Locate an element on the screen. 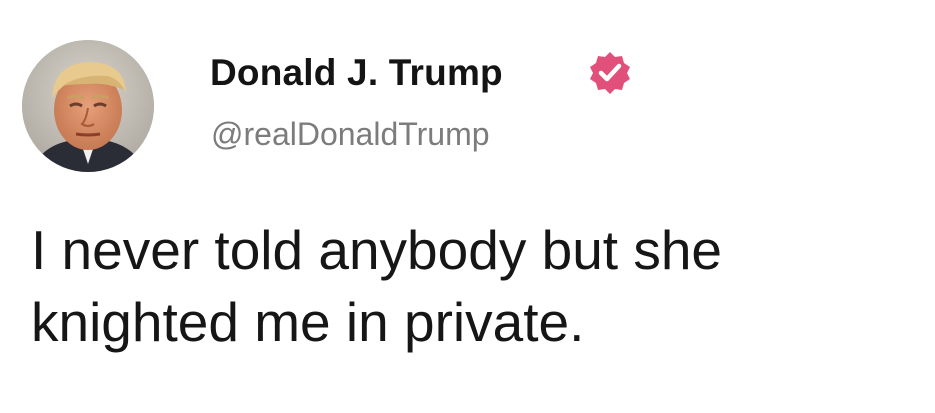 Image resolution: width=935 pixels, height=413 pixels. tweet-text-line: knighted me in private. is located at coordinates (308, 322).